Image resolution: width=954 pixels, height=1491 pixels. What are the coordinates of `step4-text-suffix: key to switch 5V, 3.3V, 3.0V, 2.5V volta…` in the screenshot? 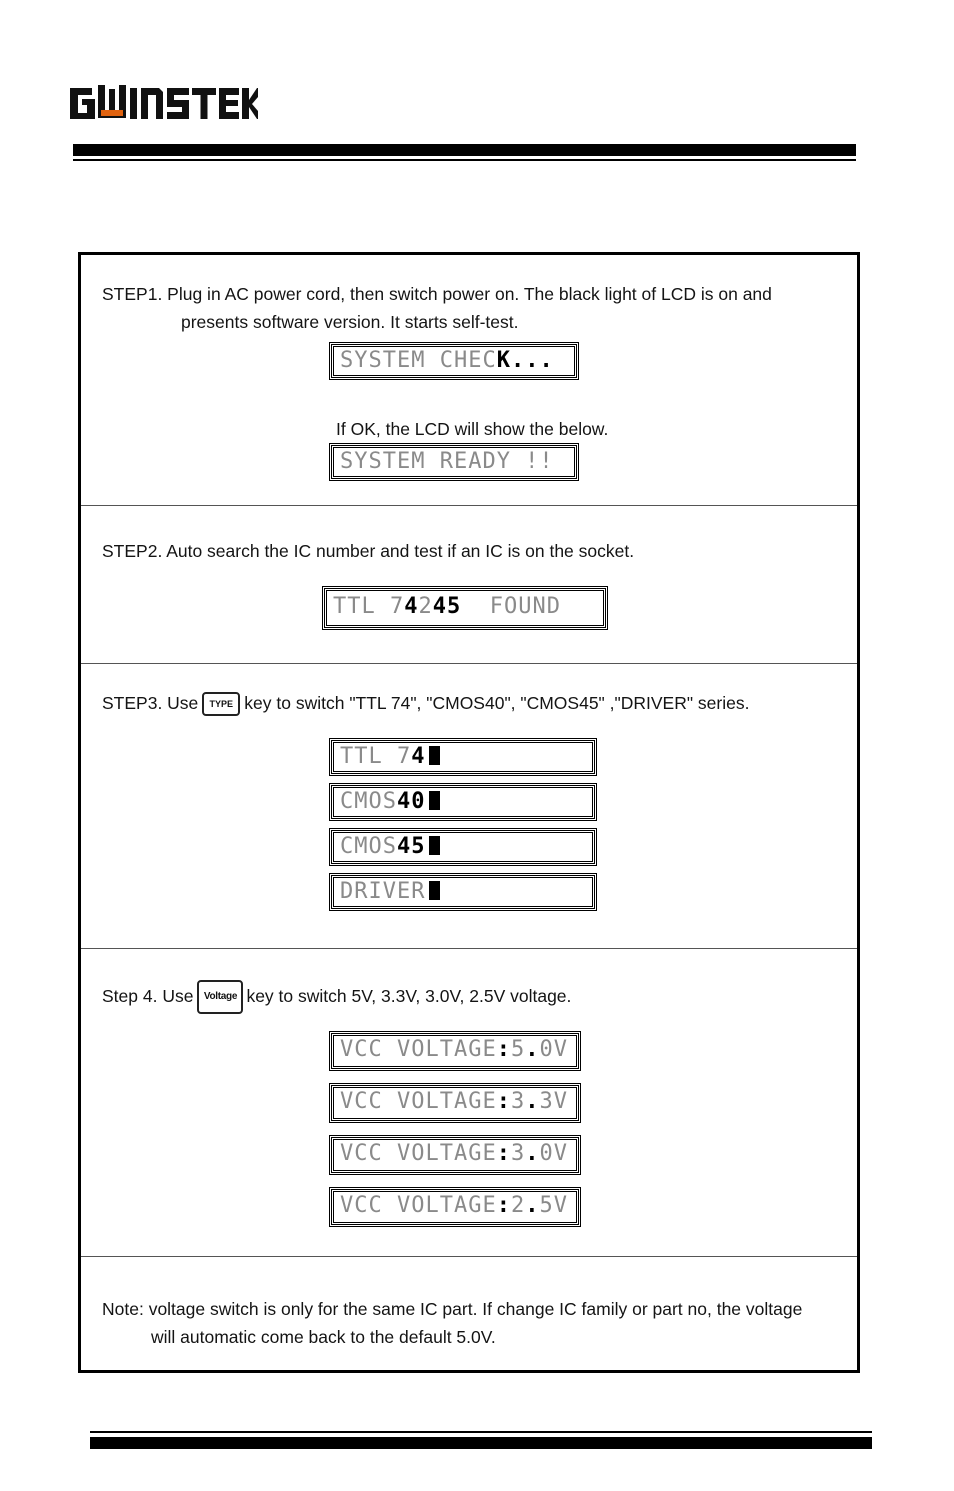 It's located at (409, 996).